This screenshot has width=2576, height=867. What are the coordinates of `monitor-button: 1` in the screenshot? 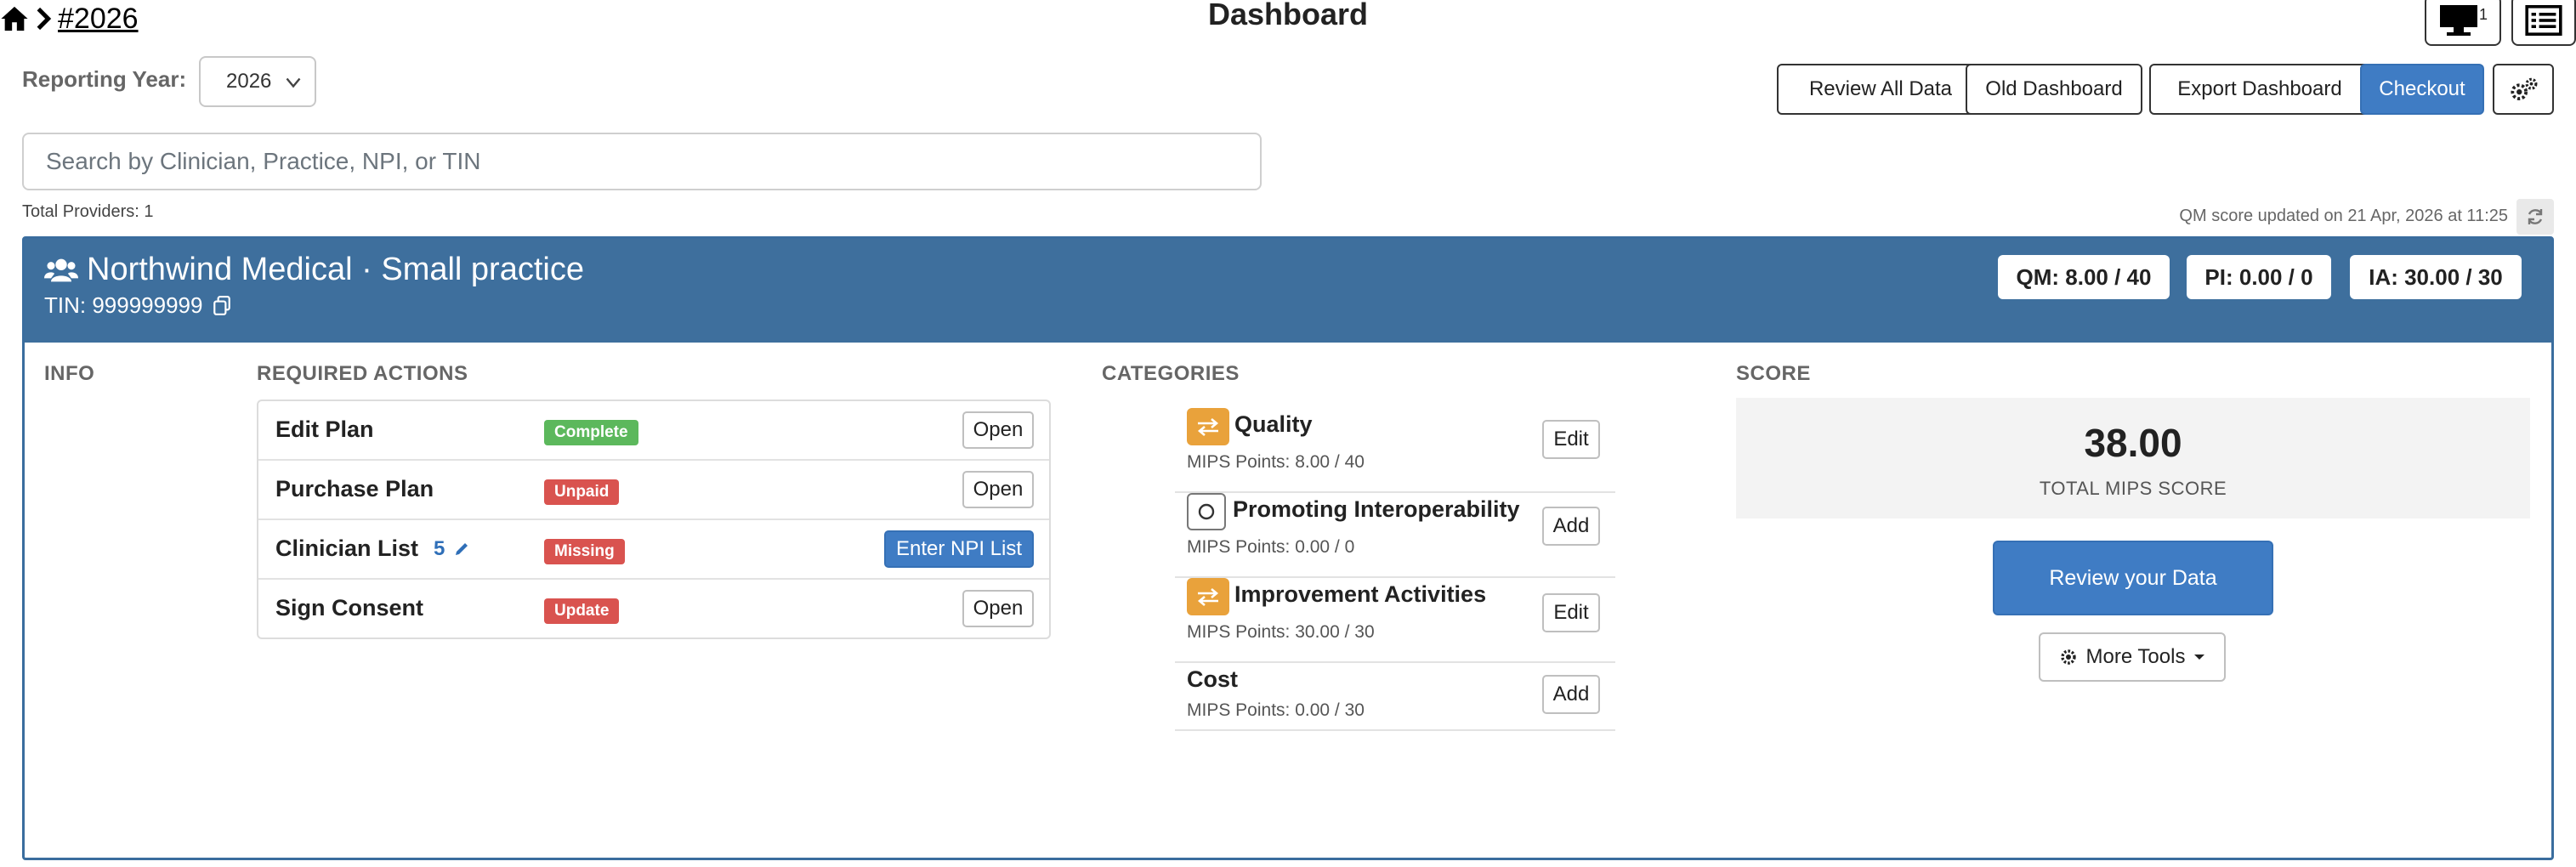 It's located at (2463, 23).